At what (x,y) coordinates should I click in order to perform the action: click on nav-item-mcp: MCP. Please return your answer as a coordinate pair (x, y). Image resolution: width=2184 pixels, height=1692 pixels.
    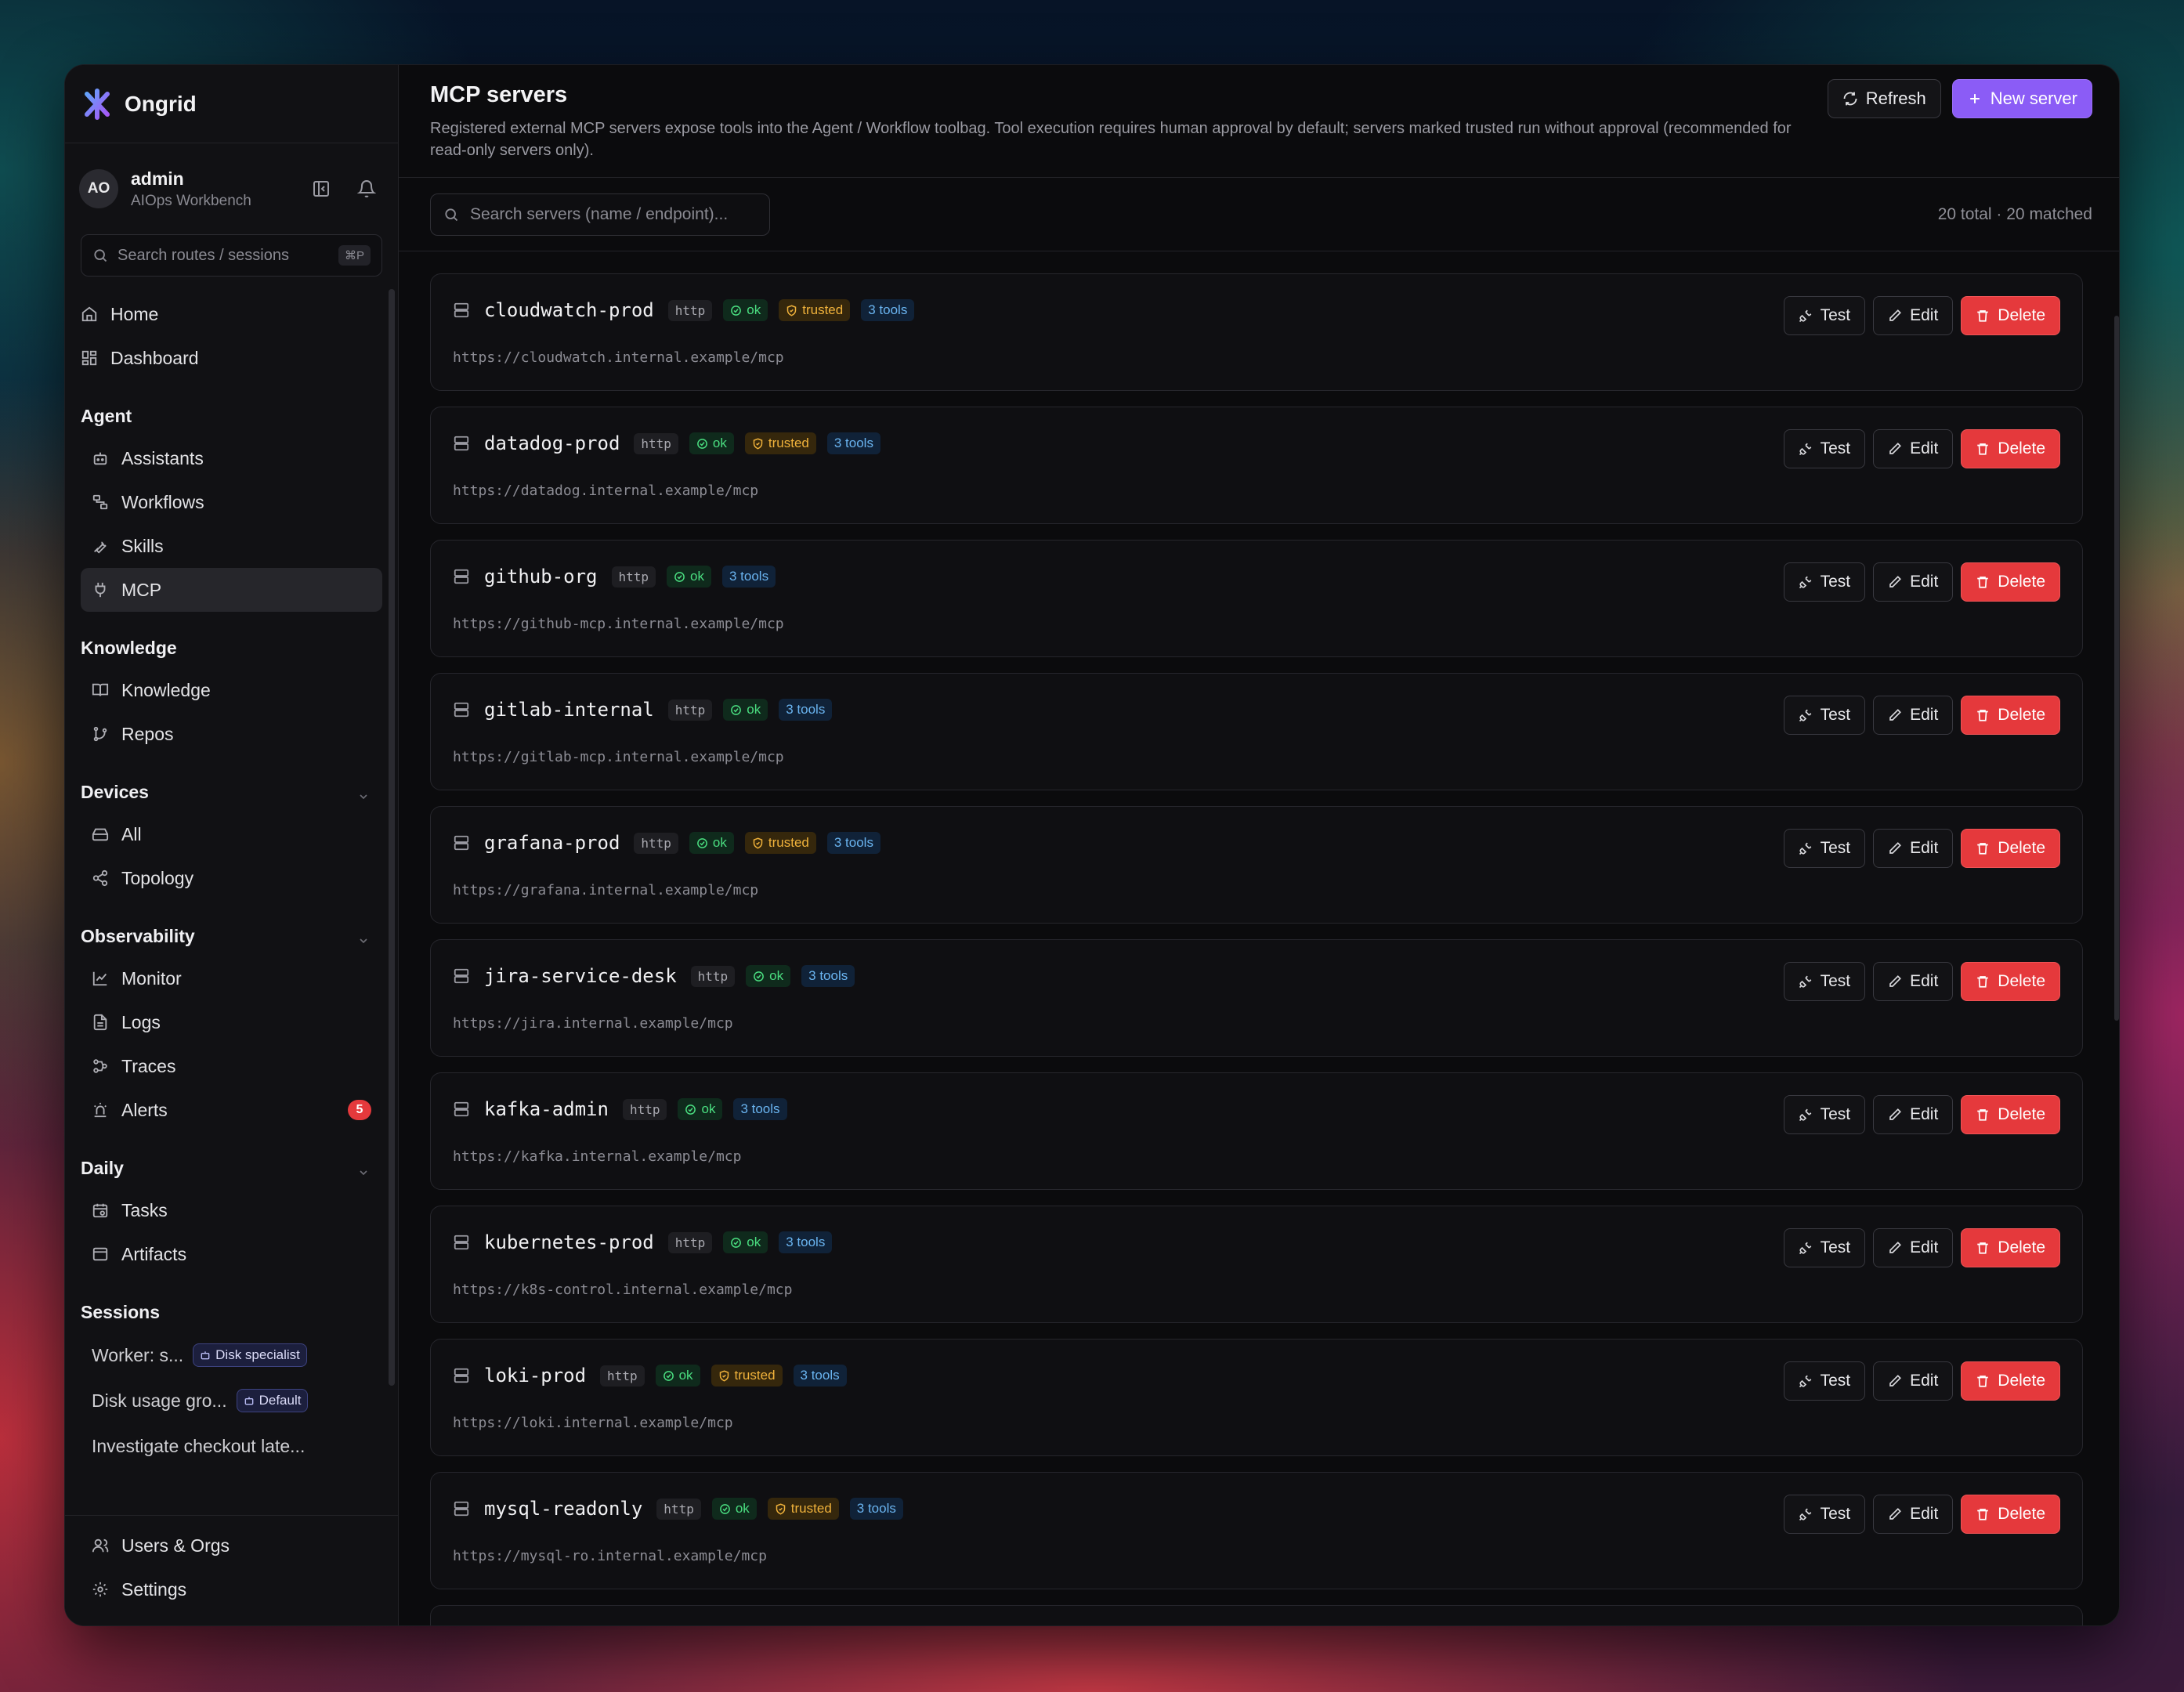
    Looking at the image, I should click on (231, 590).